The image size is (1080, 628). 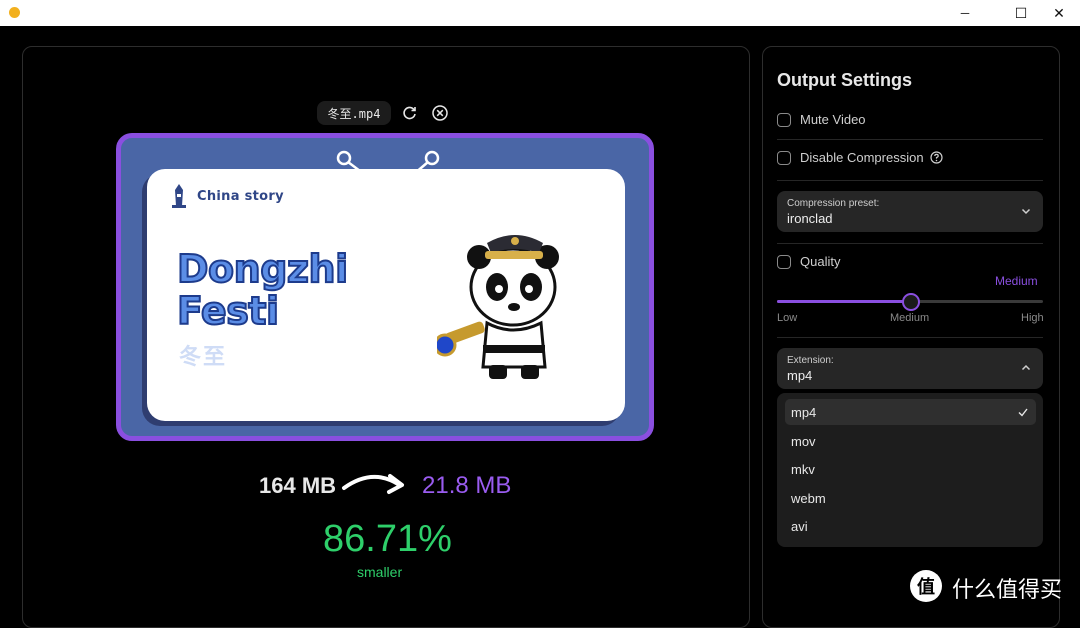 I want to click on original-size: 164 MB, so click(x=298, y=485).